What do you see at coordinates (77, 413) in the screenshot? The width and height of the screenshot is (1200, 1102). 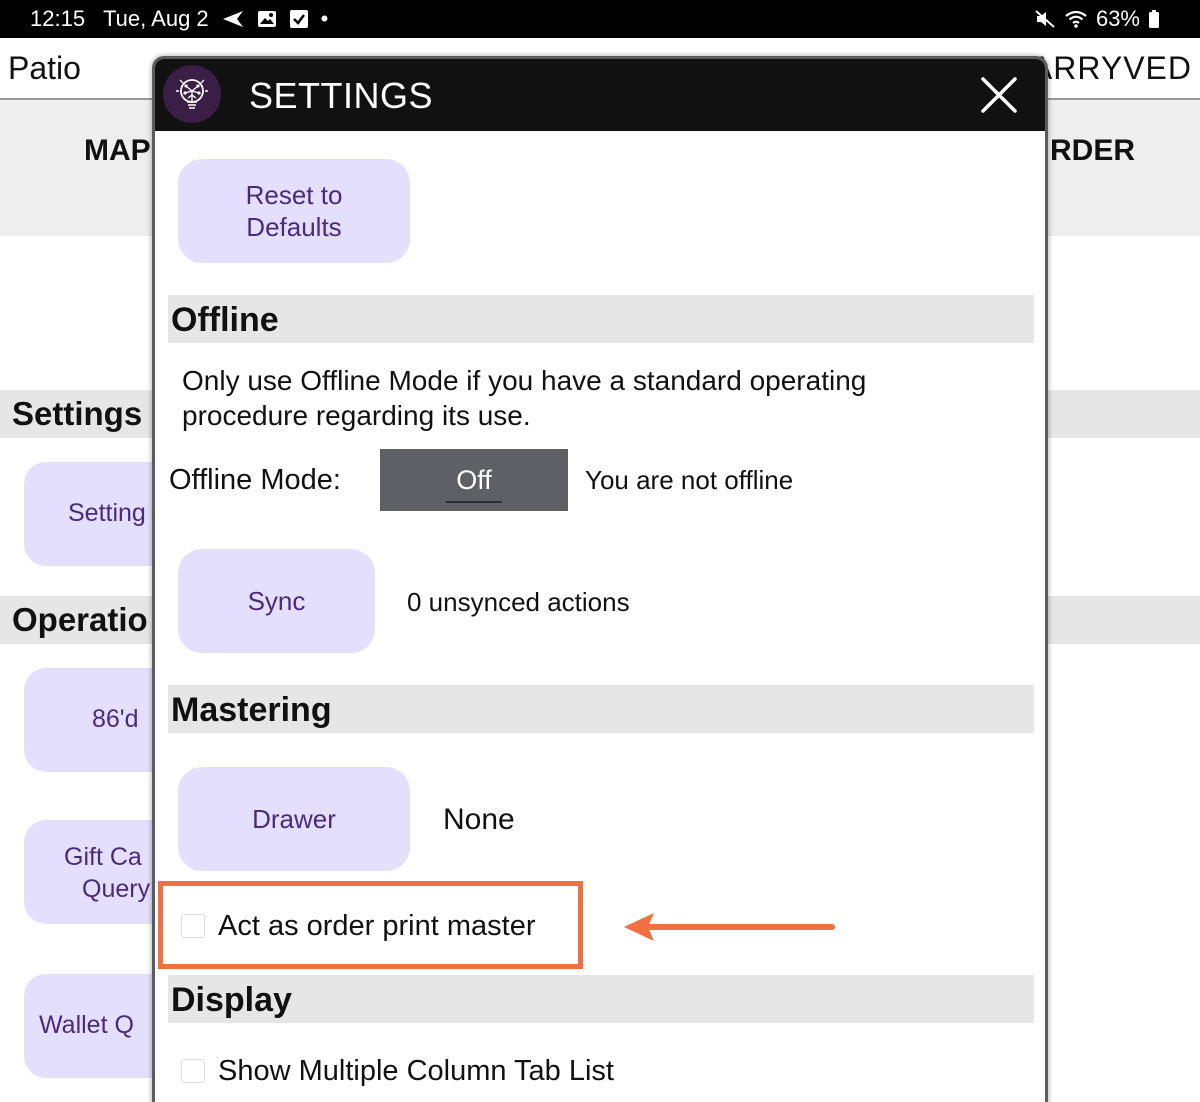 I see `section-settings-label: Settings` at bounding box center [77, 413].